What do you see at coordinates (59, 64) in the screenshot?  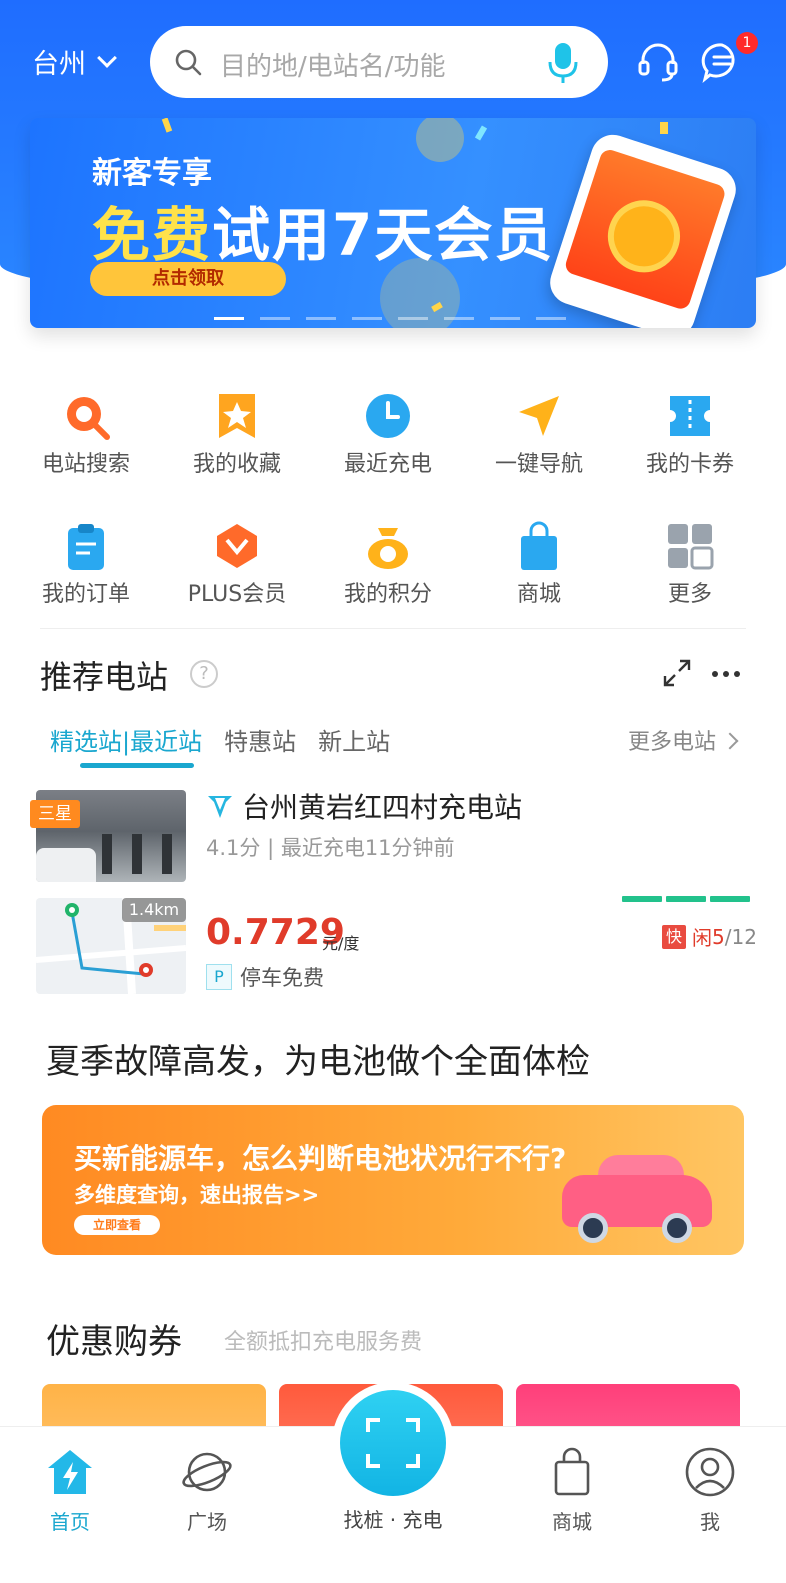 I see `city-label: 台州` at bounding box center [59, 64].